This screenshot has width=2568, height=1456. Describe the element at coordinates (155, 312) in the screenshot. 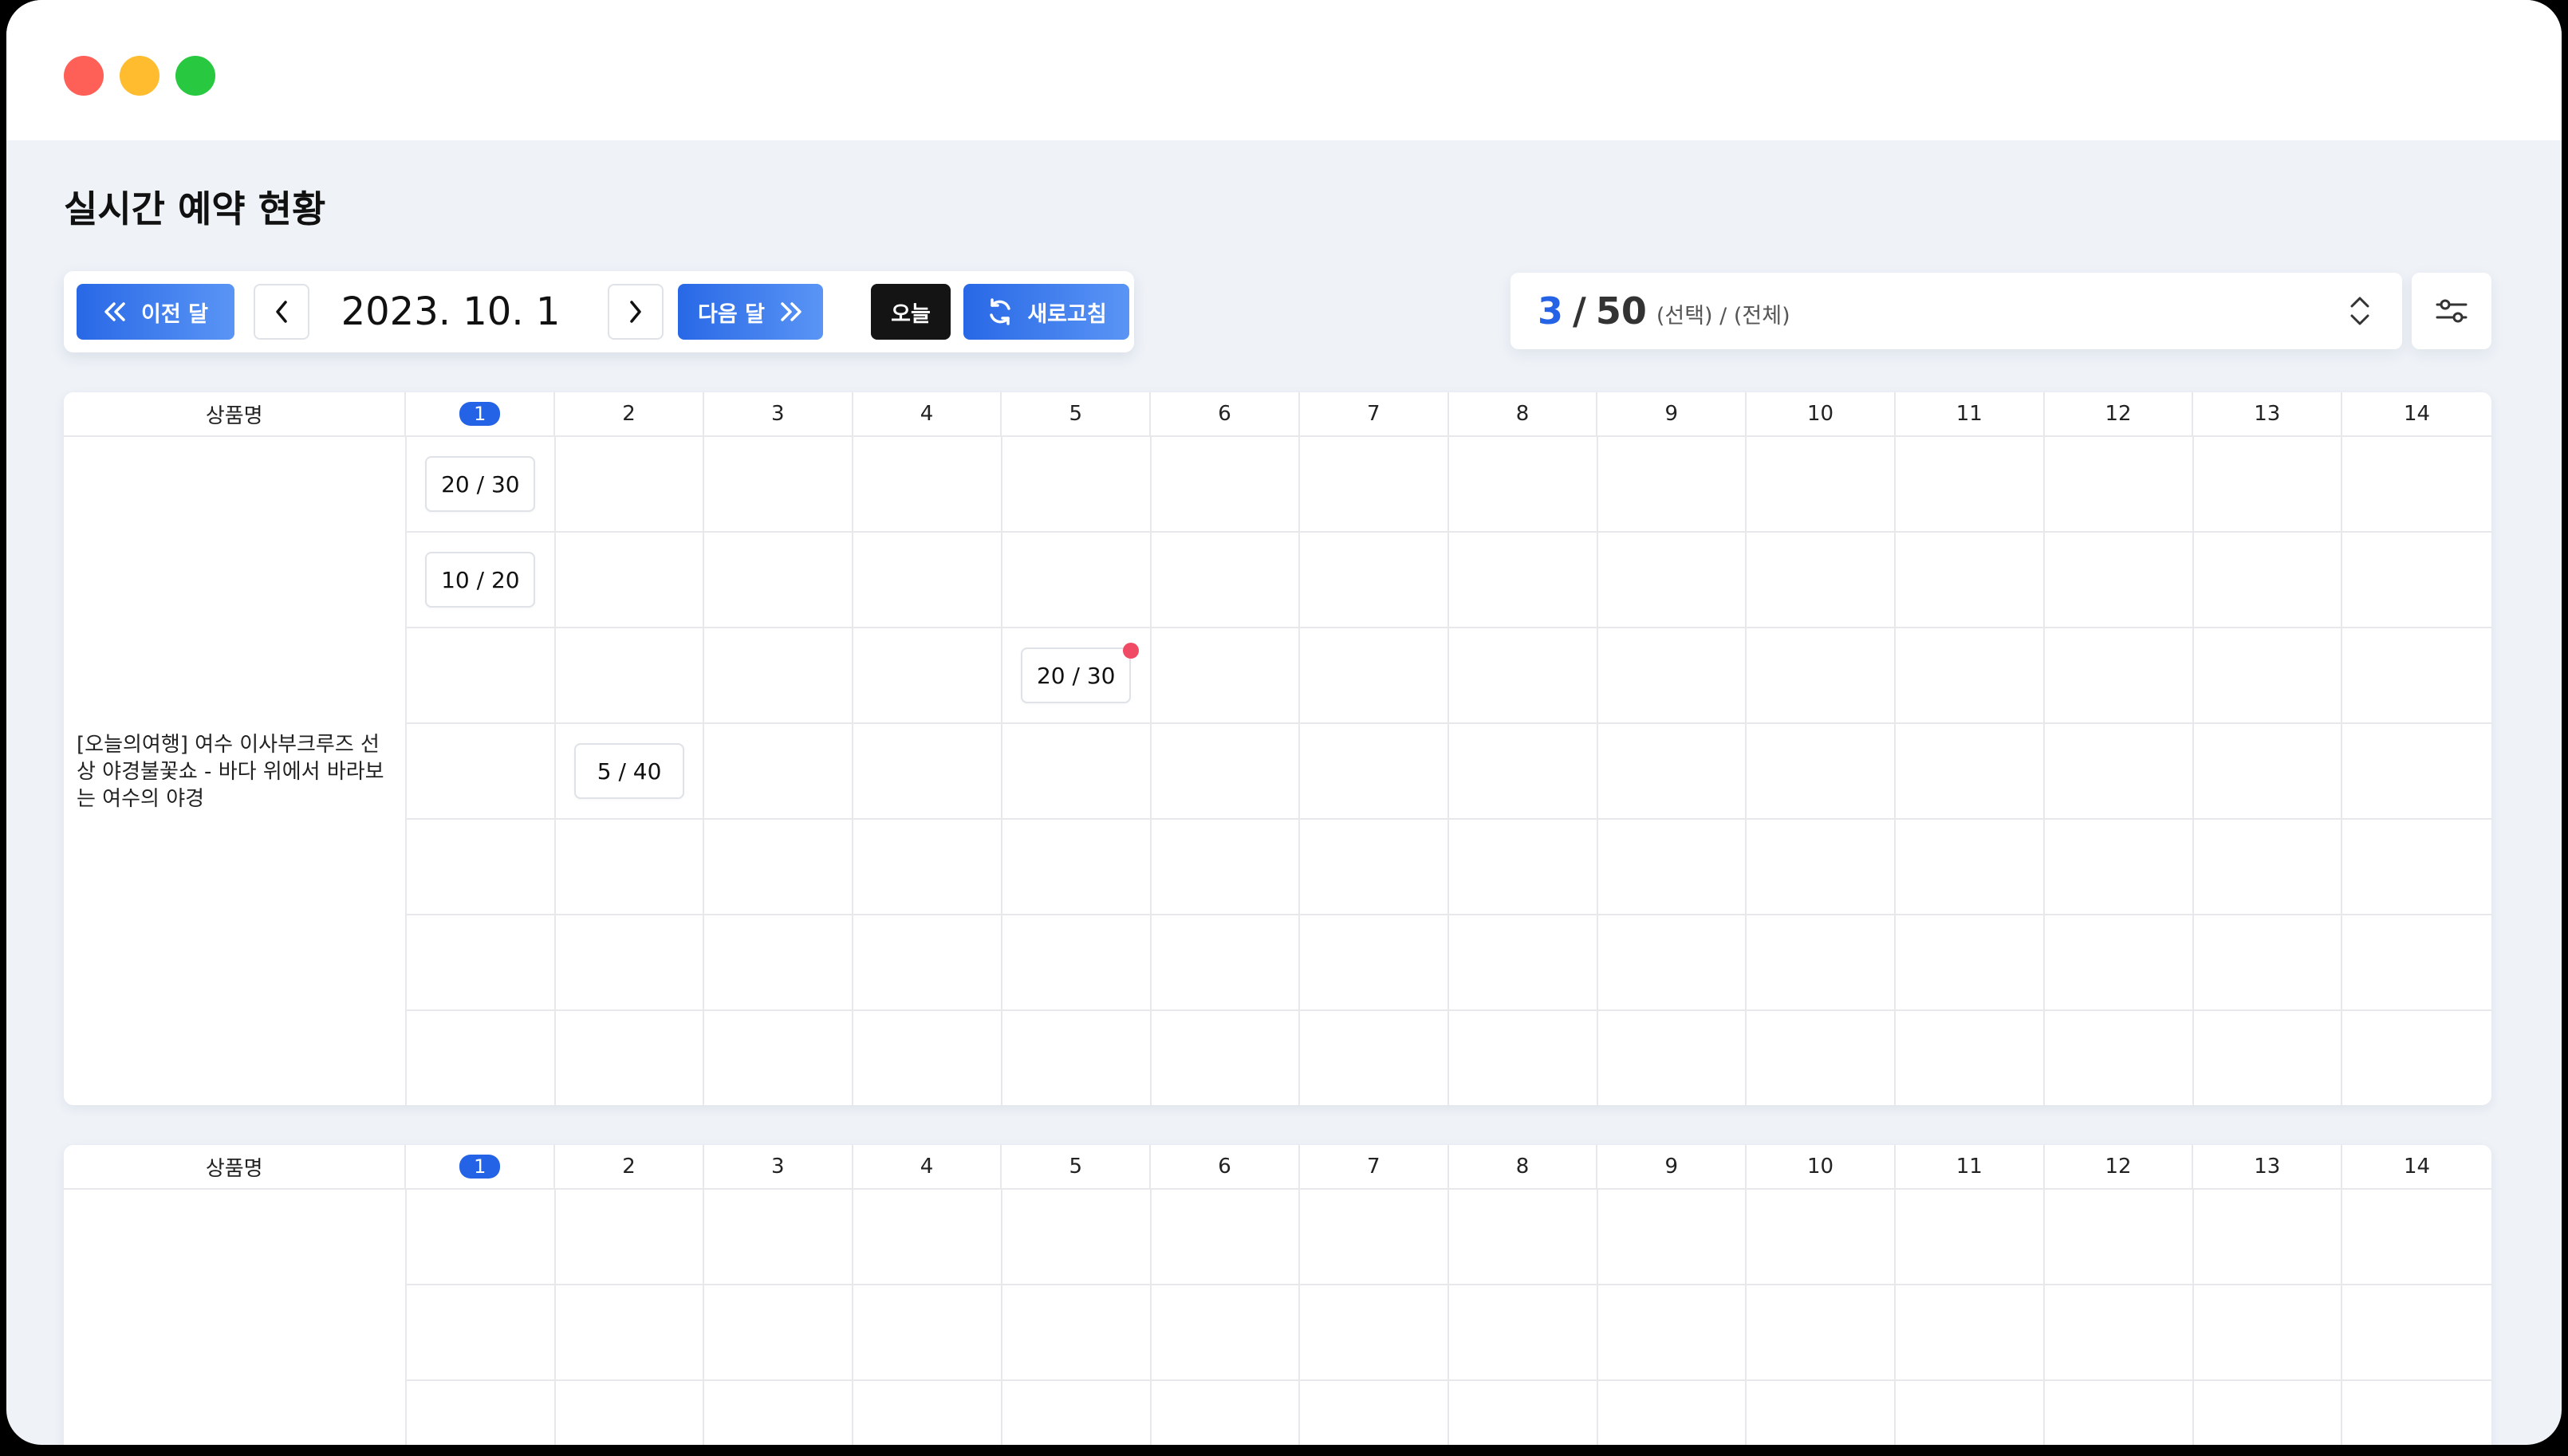

I see `prev-month-button: 이전 달` at that location.